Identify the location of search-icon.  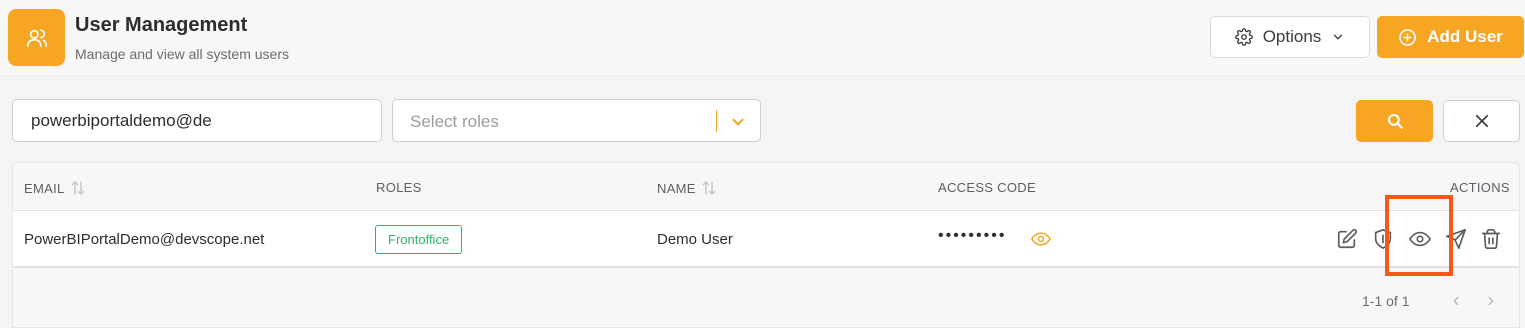
(1395, 121).